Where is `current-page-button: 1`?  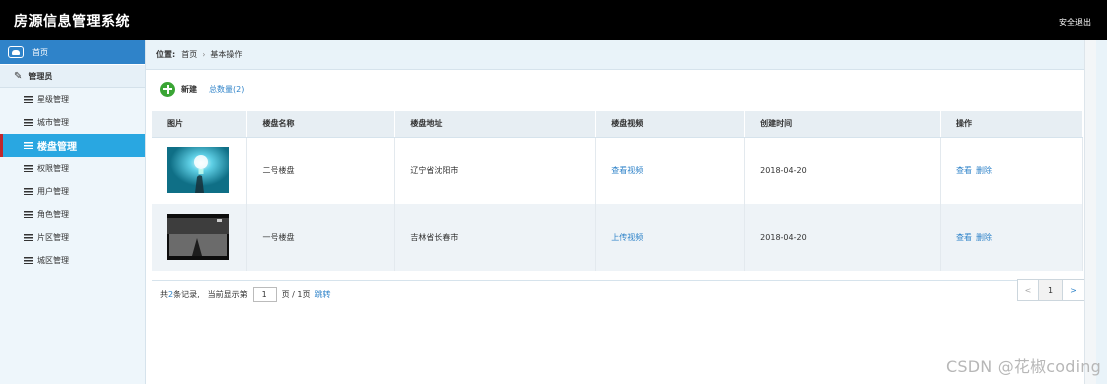
current-page-button: 1 is located at coordinates (1051, 290).